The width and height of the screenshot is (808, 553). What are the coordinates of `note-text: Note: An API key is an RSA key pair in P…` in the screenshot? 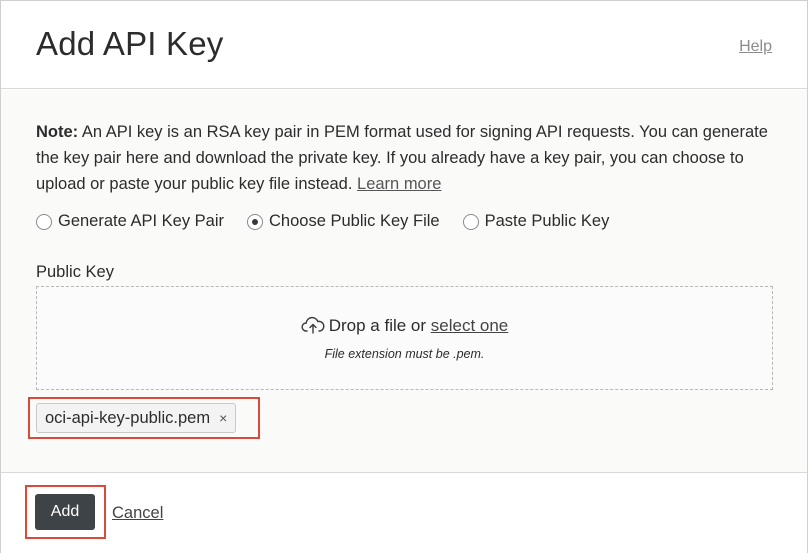 It's located at (406, 158).